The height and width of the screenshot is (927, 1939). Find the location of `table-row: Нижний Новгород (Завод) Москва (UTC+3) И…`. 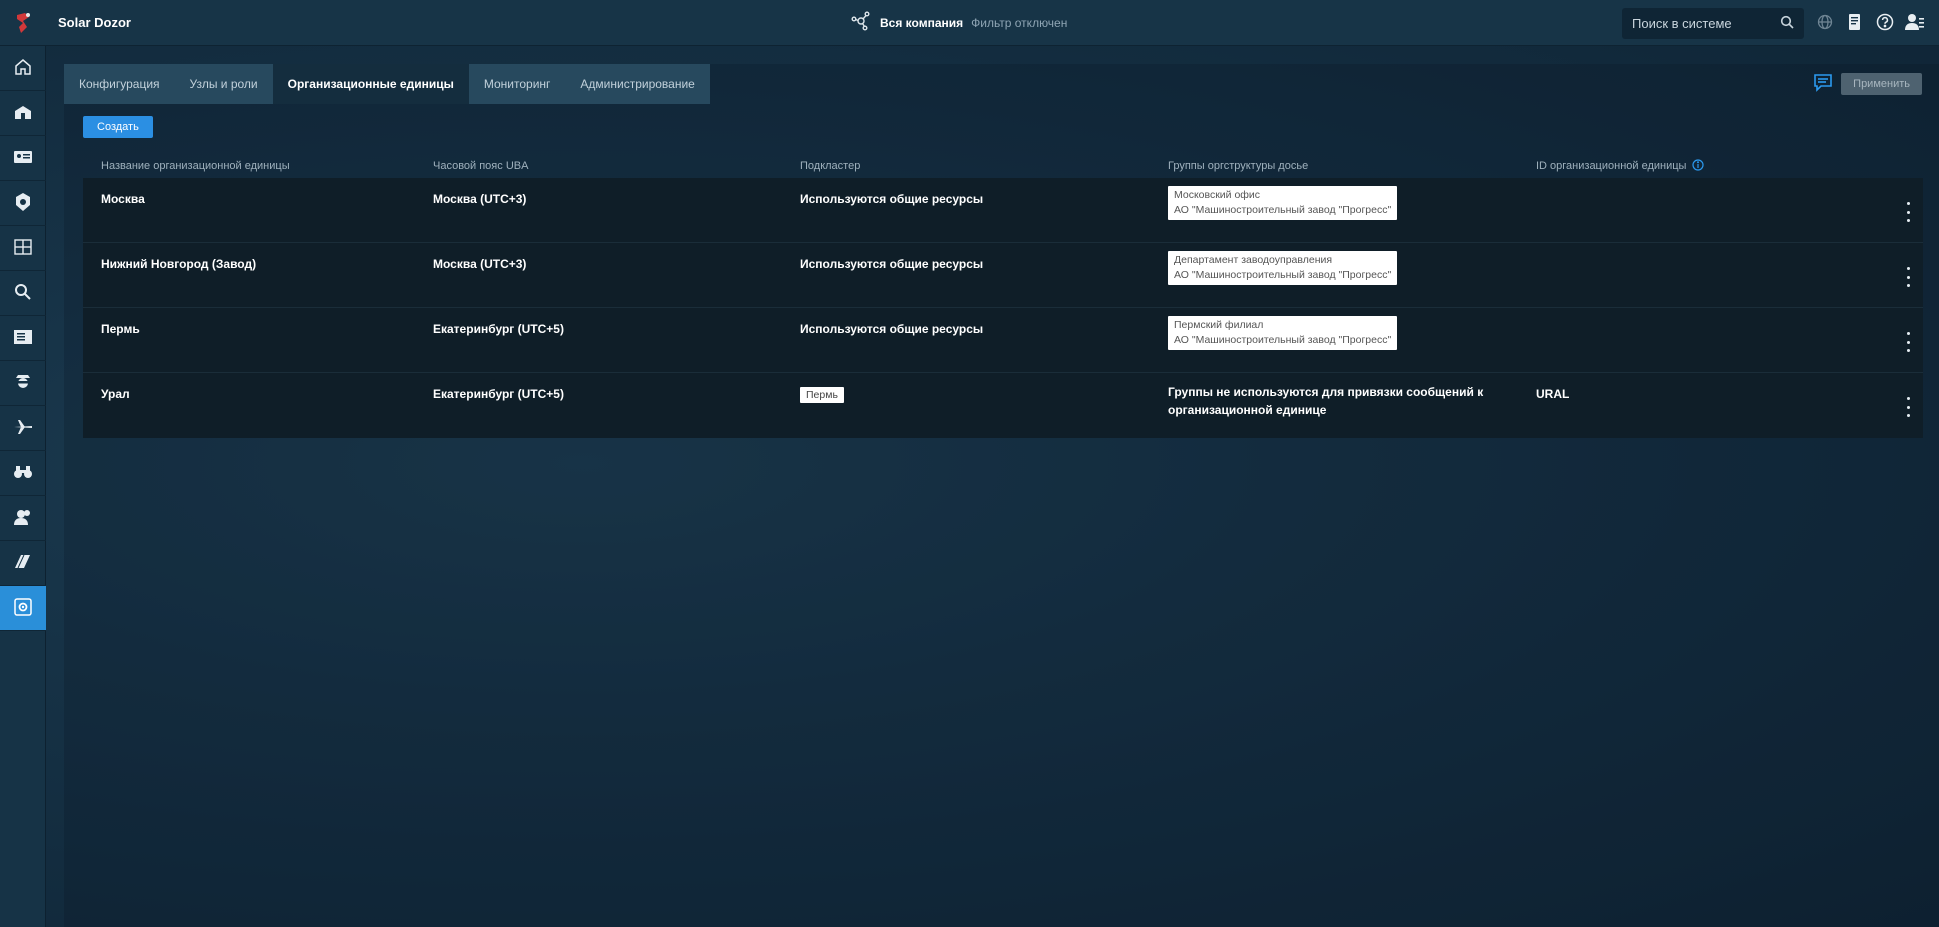

table-row: Нижний Новгород (Завод) Москва (UTC+3) И… is located at coordinates (1003, 275).